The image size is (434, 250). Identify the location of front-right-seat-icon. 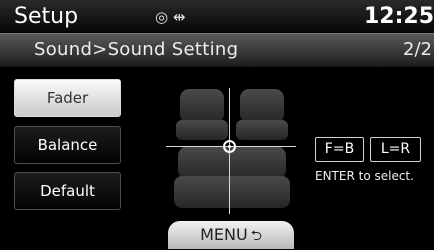
(262, 114).